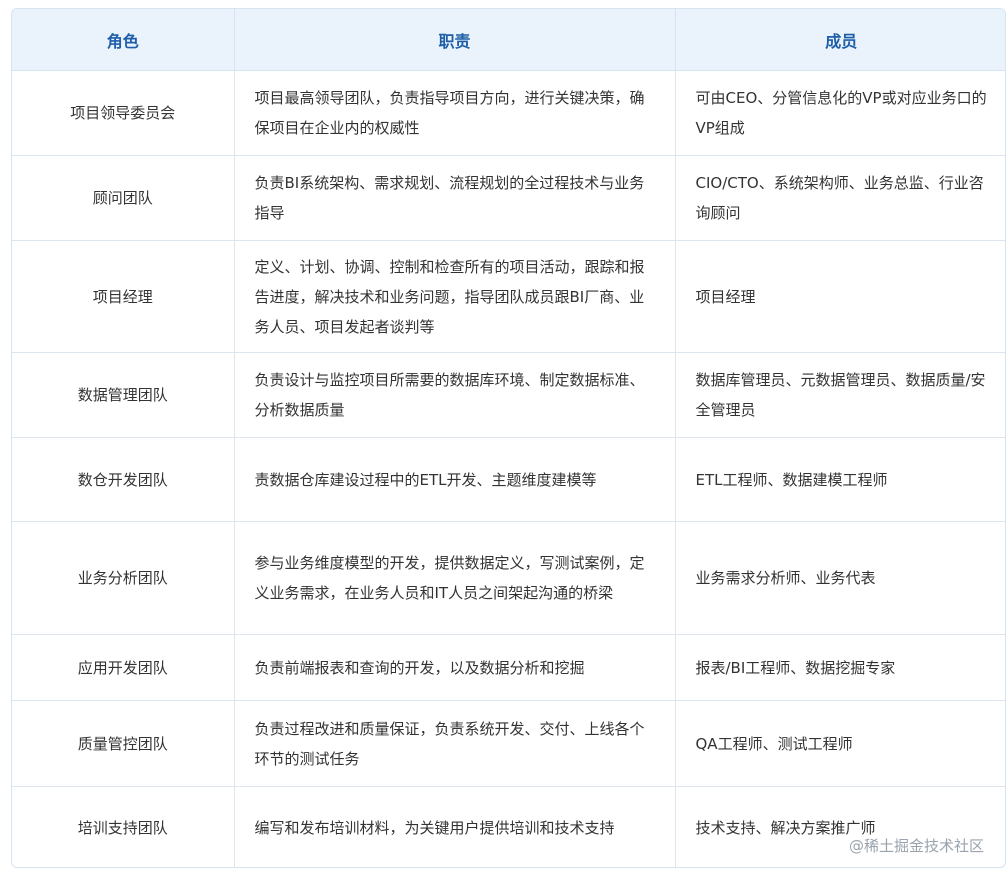 The width and height of the screenshot is (1008, 874). Describe the element at coordinates (123, 40) in the screenshot. I see `header-role: 角色` at that location.